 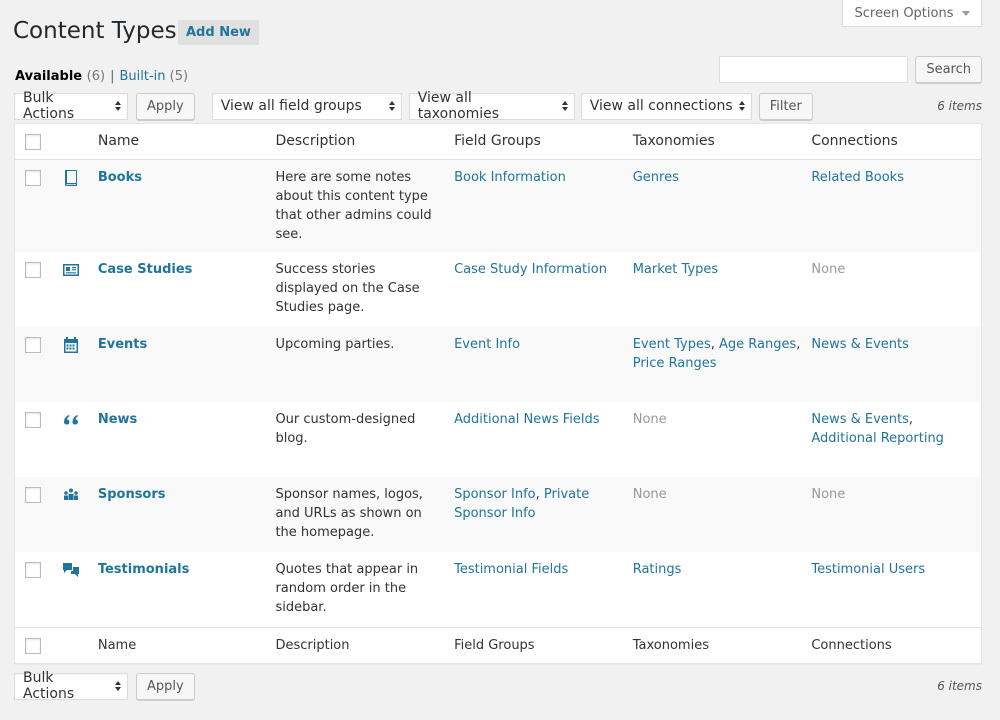 What do you see at coordinates (657, 569) in the screenshot?
I see `taxonomy-link: Ratings` at bounding box center [657, 569].